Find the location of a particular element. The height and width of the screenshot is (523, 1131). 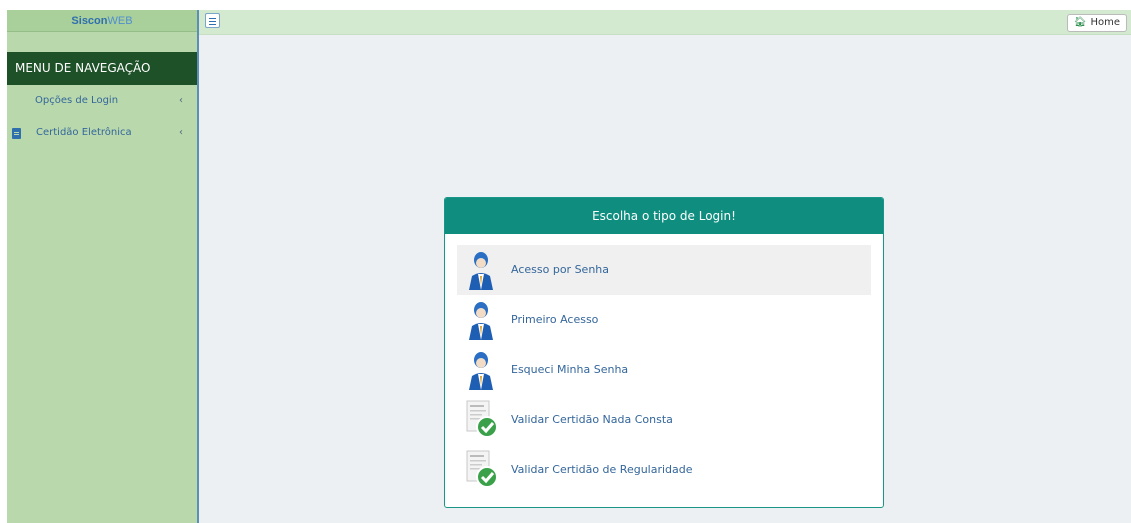

option-label: Esqueci Minha Senha is located at coordinates (570, 369).